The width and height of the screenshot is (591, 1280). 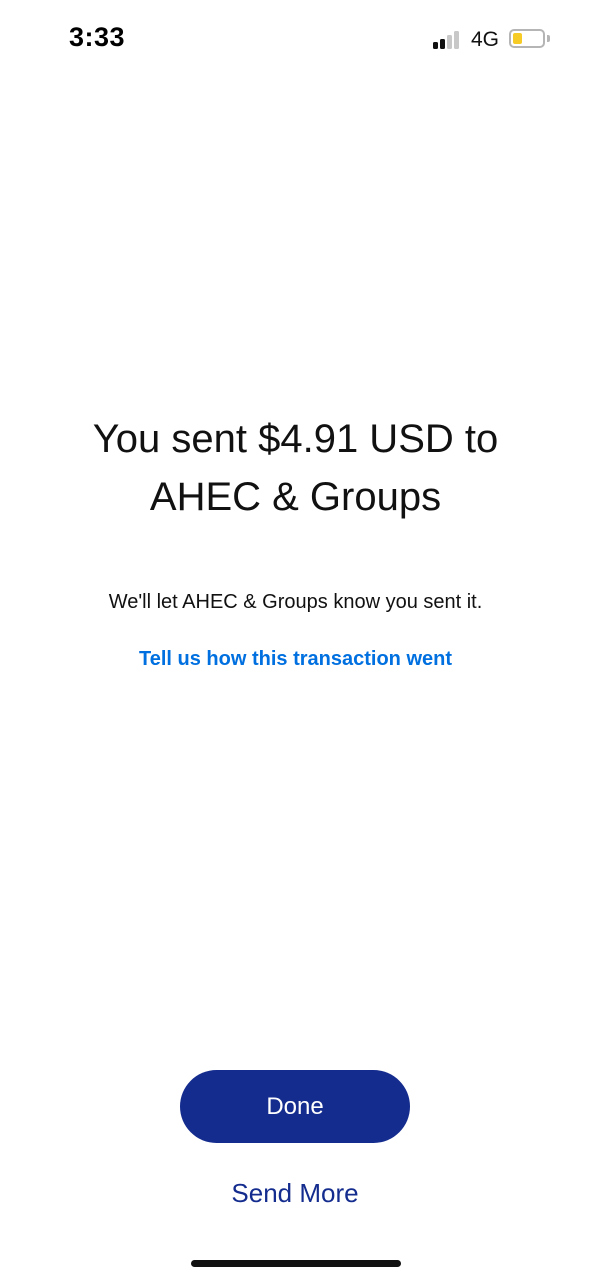 I want to click on network-type: 4G, so click(x=485, y=39).